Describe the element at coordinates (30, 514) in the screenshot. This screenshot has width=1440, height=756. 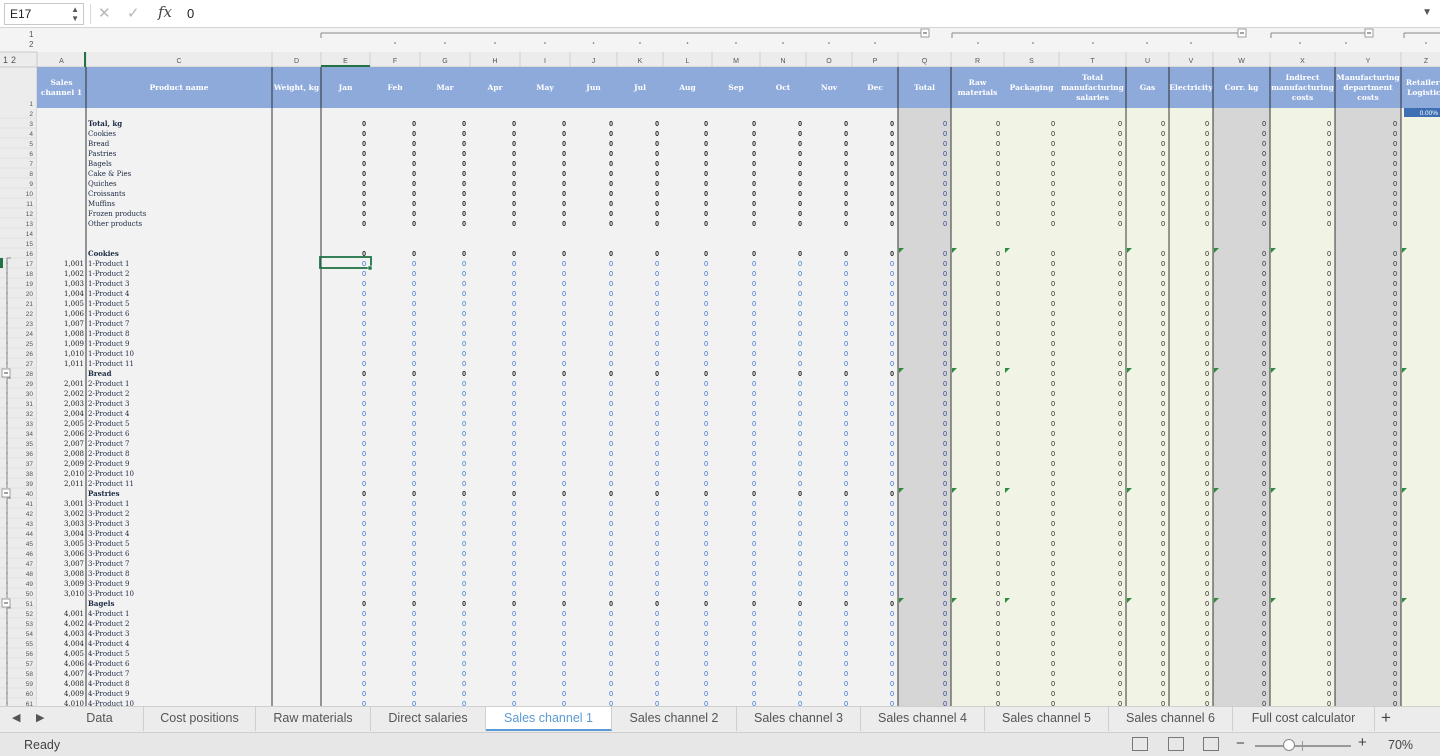
I see `row-header-42: 42` at that location.